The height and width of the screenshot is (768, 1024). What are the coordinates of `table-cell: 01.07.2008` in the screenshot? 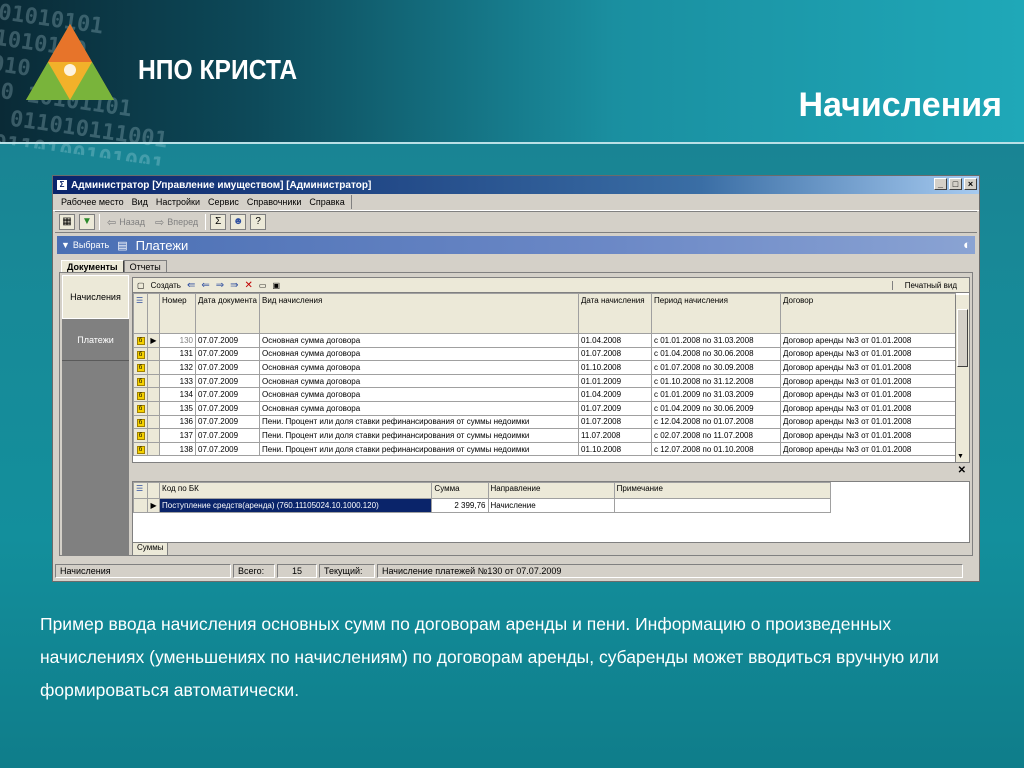 It's located at (615, 354).